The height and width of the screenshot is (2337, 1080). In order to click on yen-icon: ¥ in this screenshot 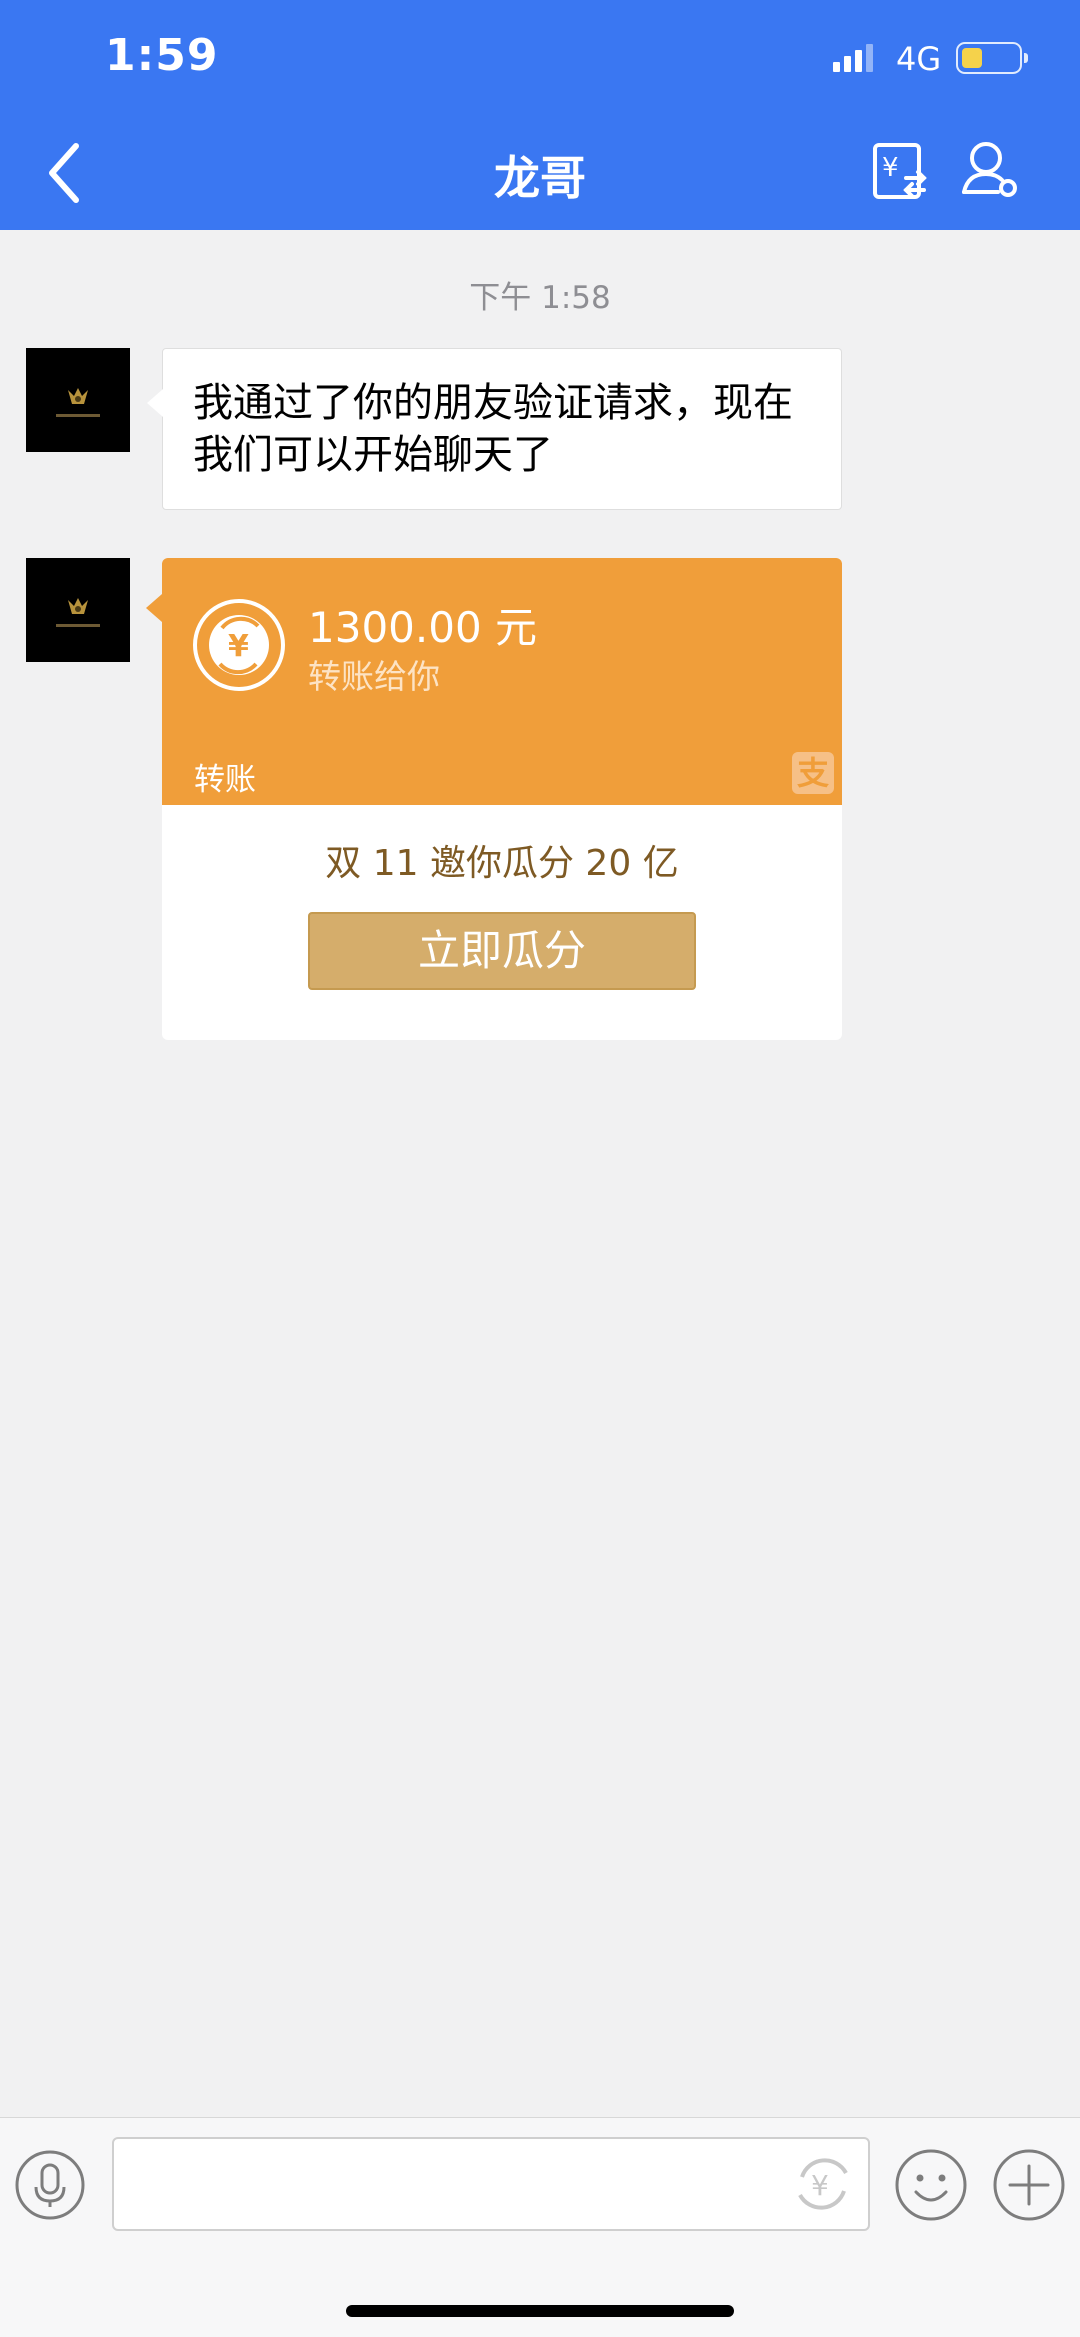, I will do `click(823, 2184)`.